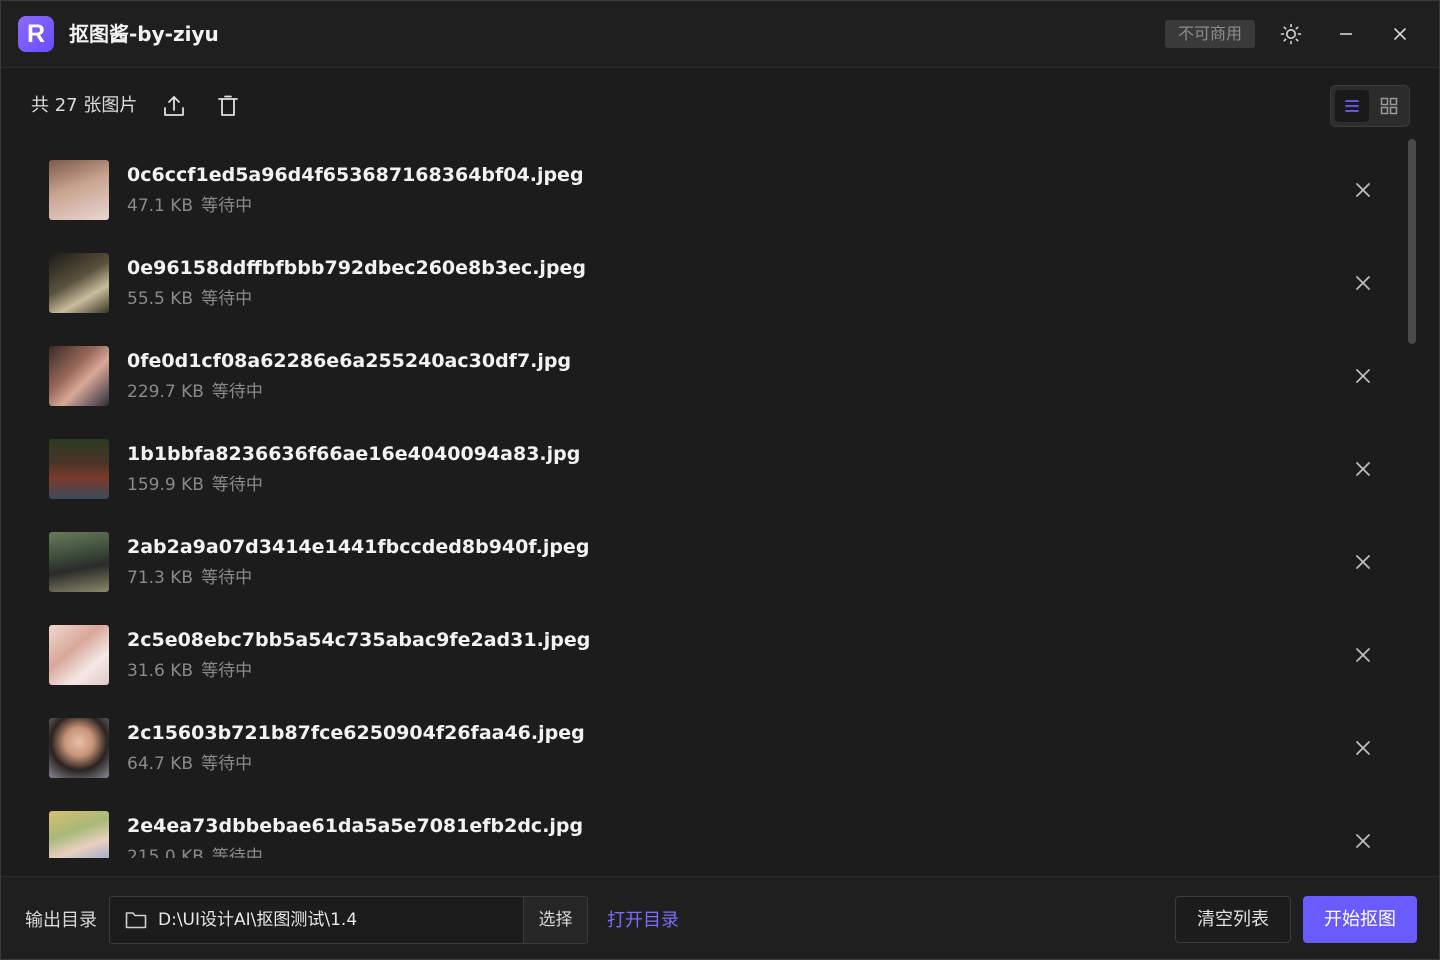 The width and height of the screenshot is (1440, 960). I want to click on file-meta: 229.7 KB 等待中, so click(195, 392).